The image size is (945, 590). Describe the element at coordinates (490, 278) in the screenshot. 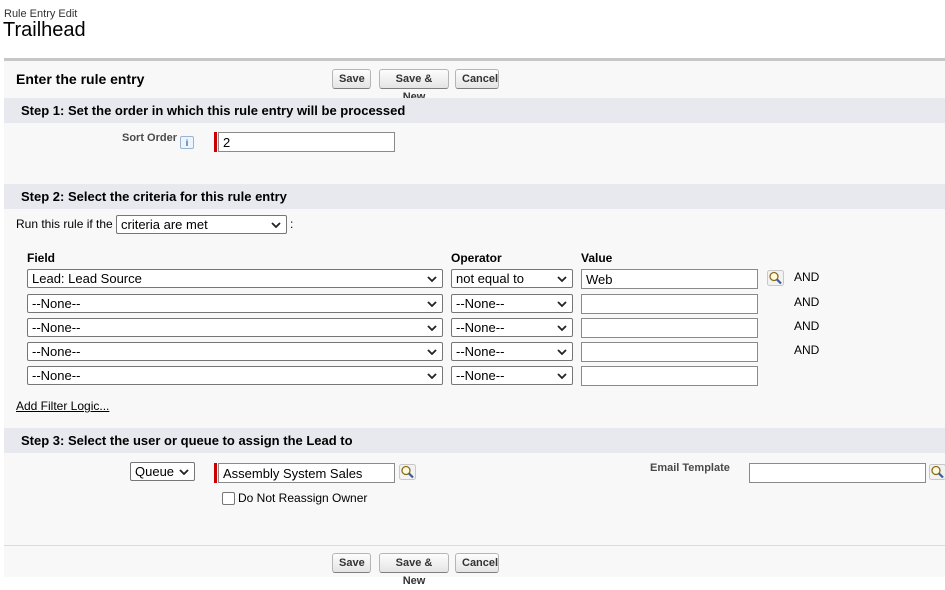

I see `criteria-operator-value: not equal to` at that location.